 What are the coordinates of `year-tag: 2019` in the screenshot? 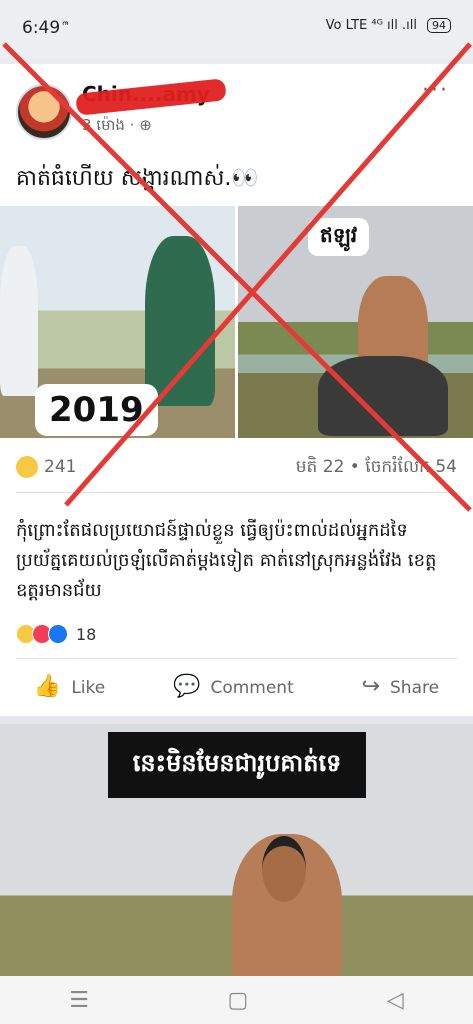 It's located at (96, 410).